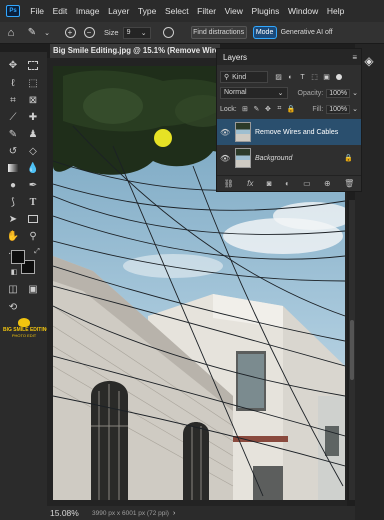 The width and height of the screenshot is (384, 520). I want to click on lock-artboard-icon: ⌗, so click(279, 109).